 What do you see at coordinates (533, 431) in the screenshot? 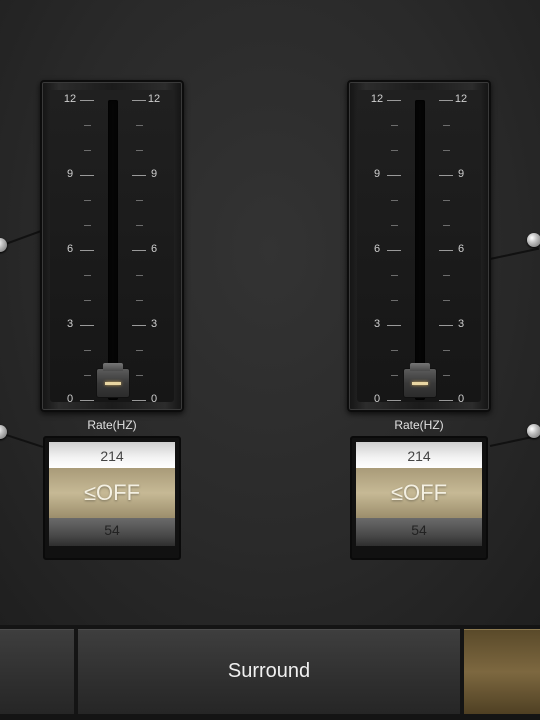
I see `right-knob-bottom` at bounding box center [533, 431].